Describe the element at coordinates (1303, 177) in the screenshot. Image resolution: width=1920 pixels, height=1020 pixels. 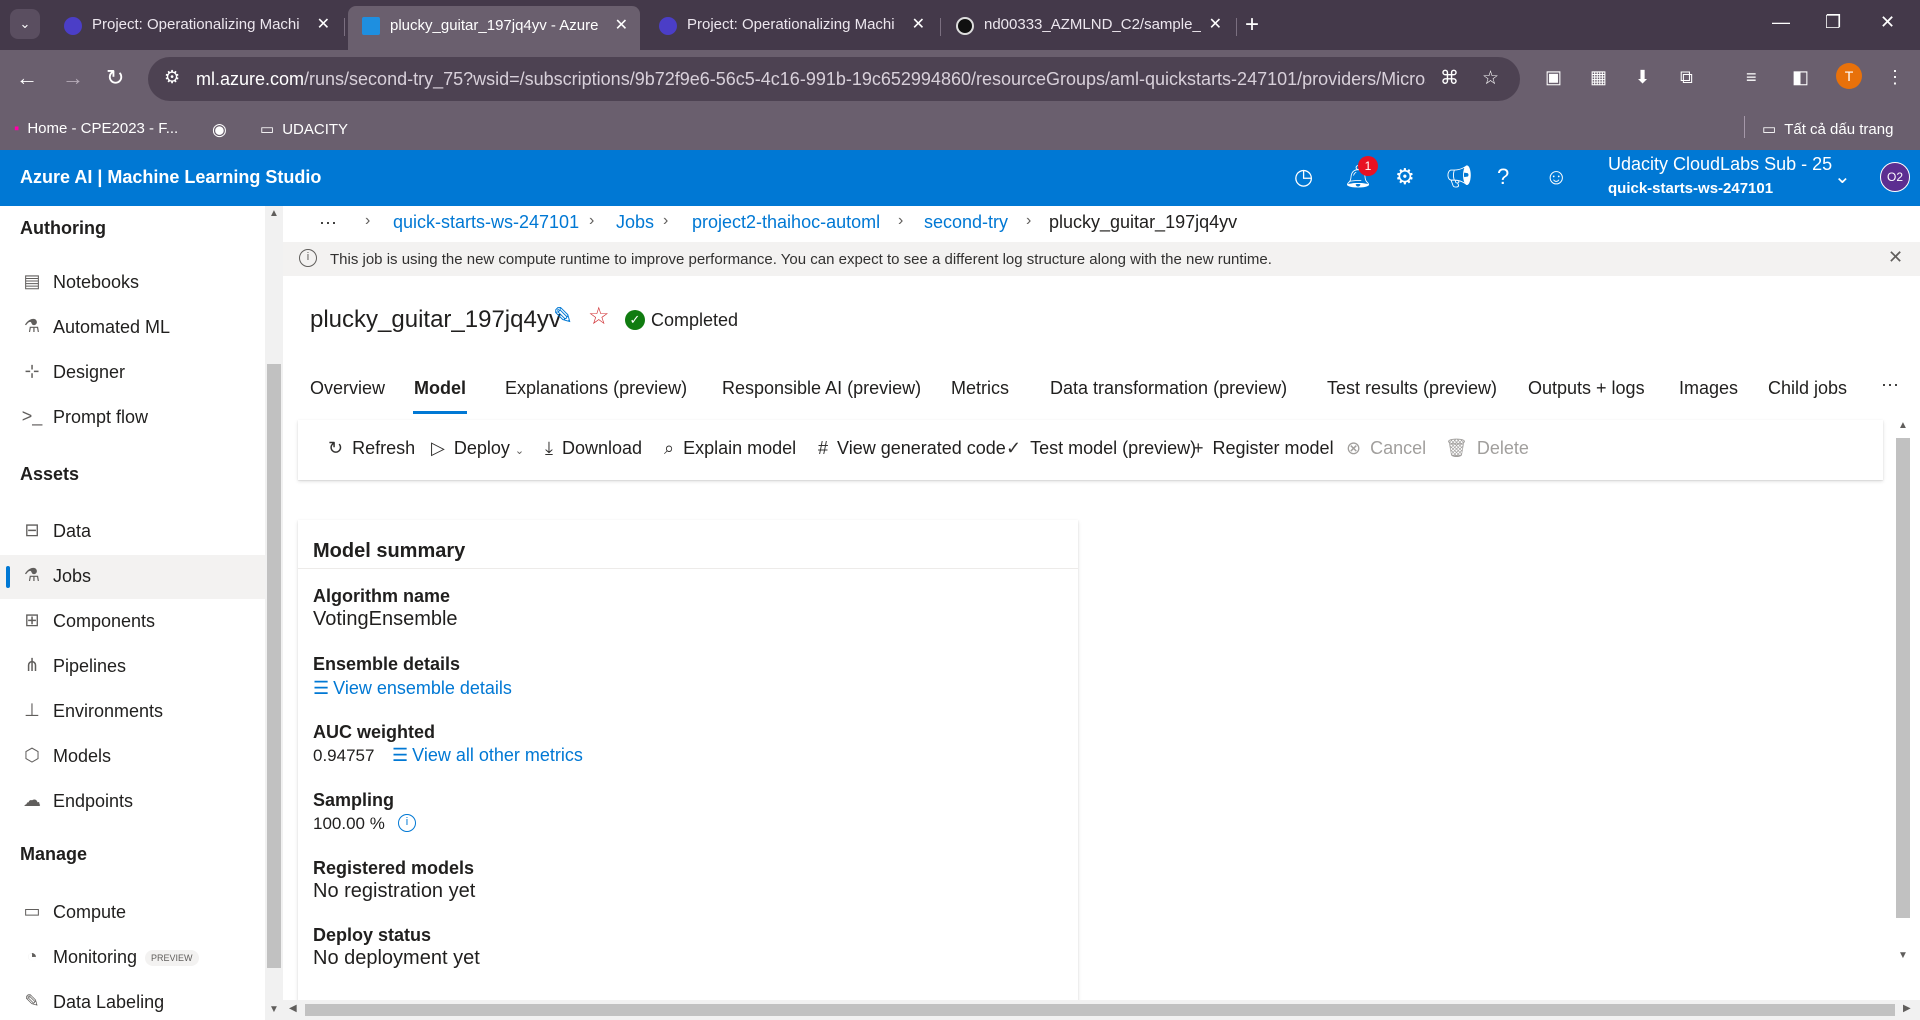
I see `history-icon: ◷` at that location.